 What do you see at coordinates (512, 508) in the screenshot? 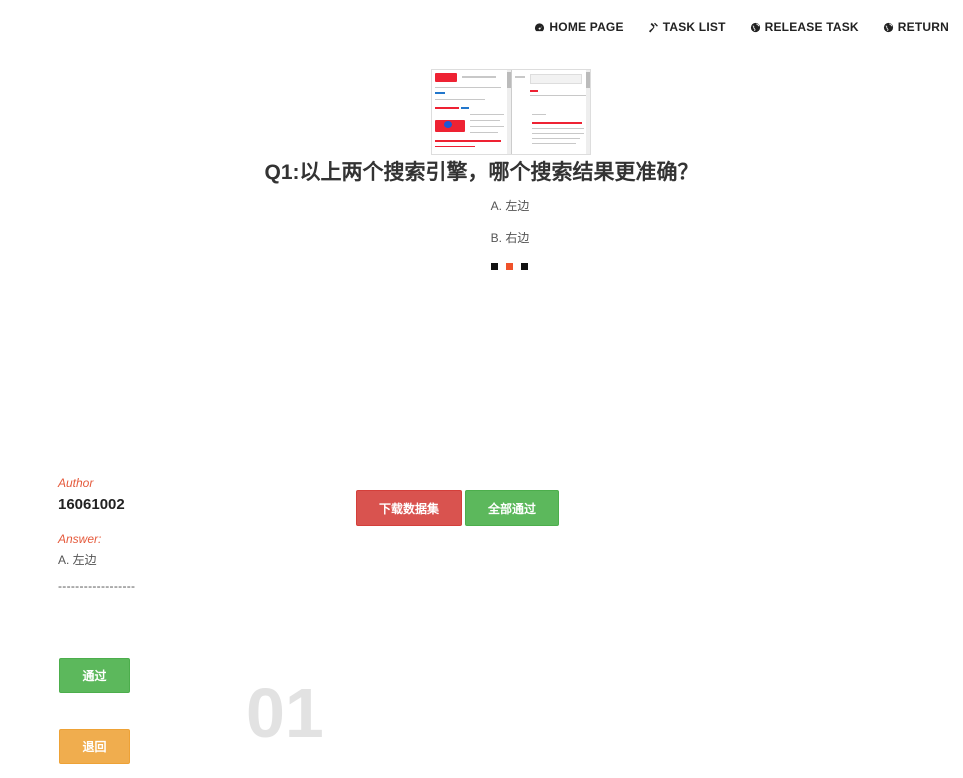
I see `pass-all-button: 全部通过` at bounding box center [512, 508].